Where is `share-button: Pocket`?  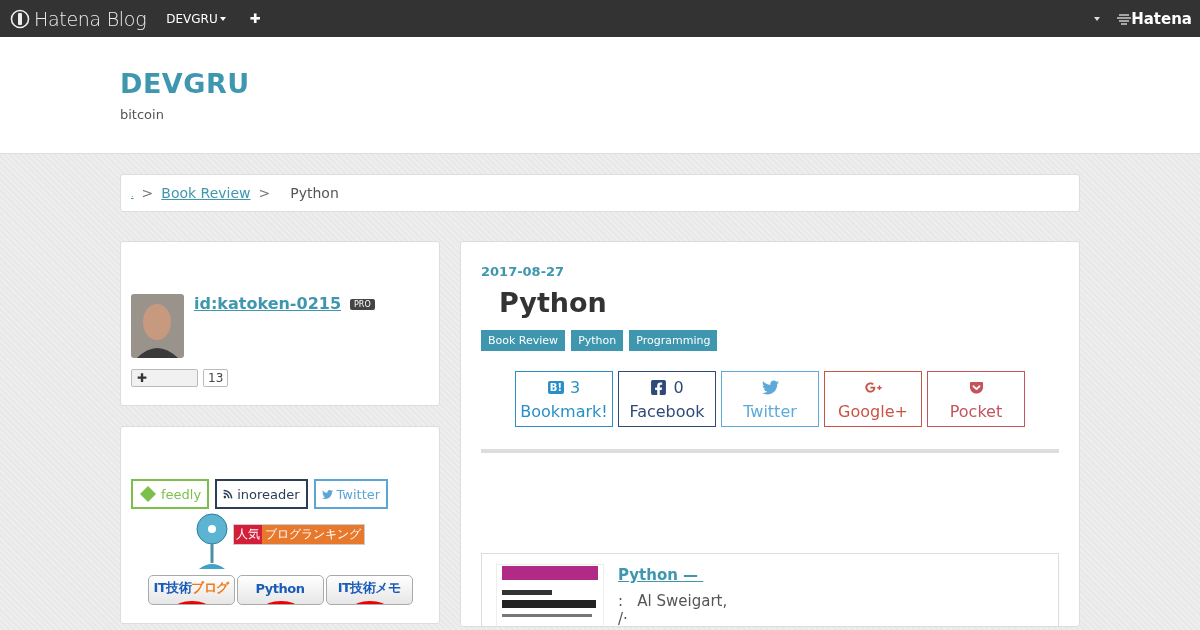
share-button: Pocket is located at coordinates (976, 399).